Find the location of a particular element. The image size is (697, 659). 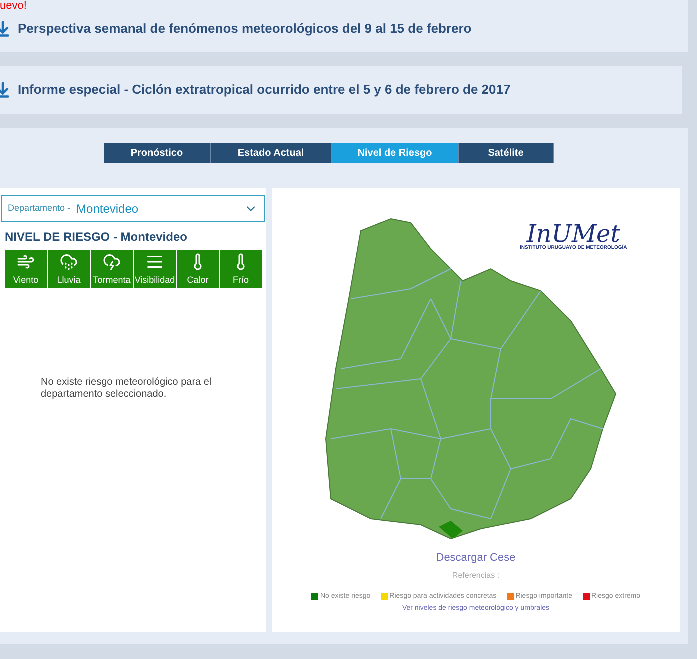

phenomenon-tile: Tormenta is located at coordinates (112, 269).